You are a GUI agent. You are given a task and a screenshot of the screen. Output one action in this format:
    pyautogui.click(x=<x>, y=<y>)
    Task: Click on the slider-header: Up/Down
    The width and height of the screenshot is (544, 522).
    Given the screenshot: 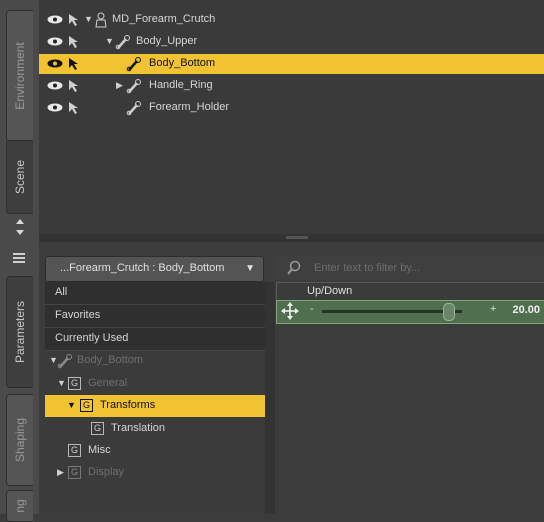 What is the action you would take?
    pyautogui.click(x=410, y=291)
    